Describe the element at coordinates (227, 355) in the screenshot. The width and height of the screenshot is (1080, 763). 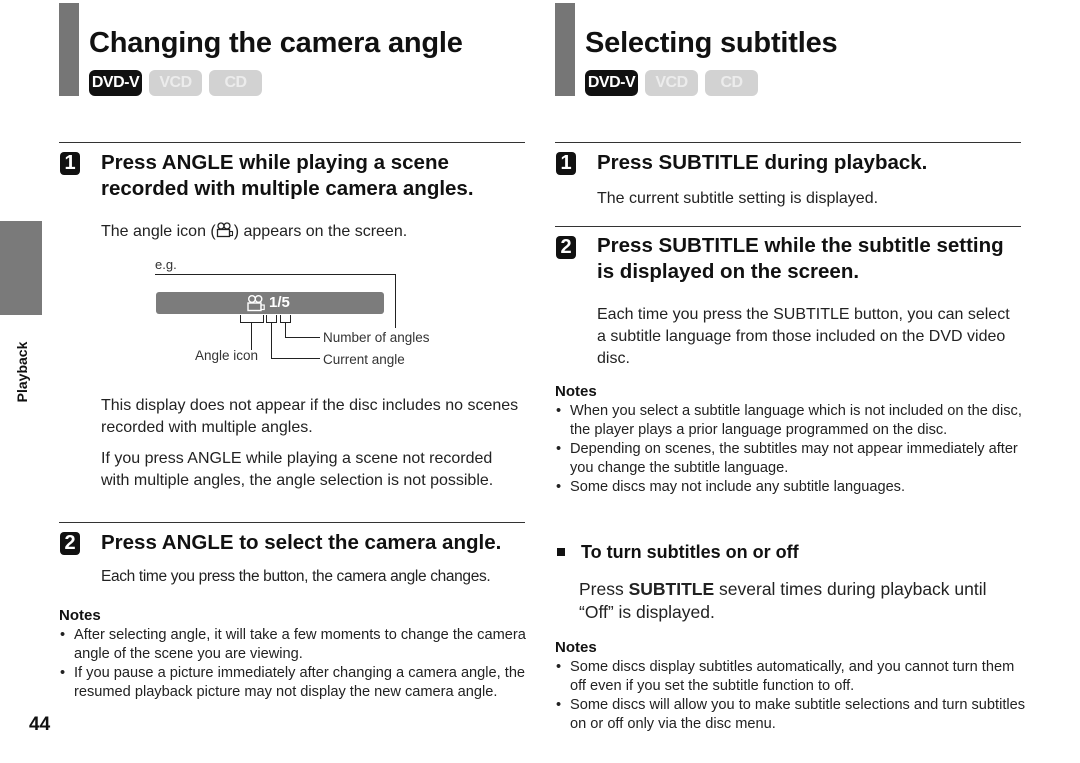
I see `label-angle-icon: Angle icon` at that location.